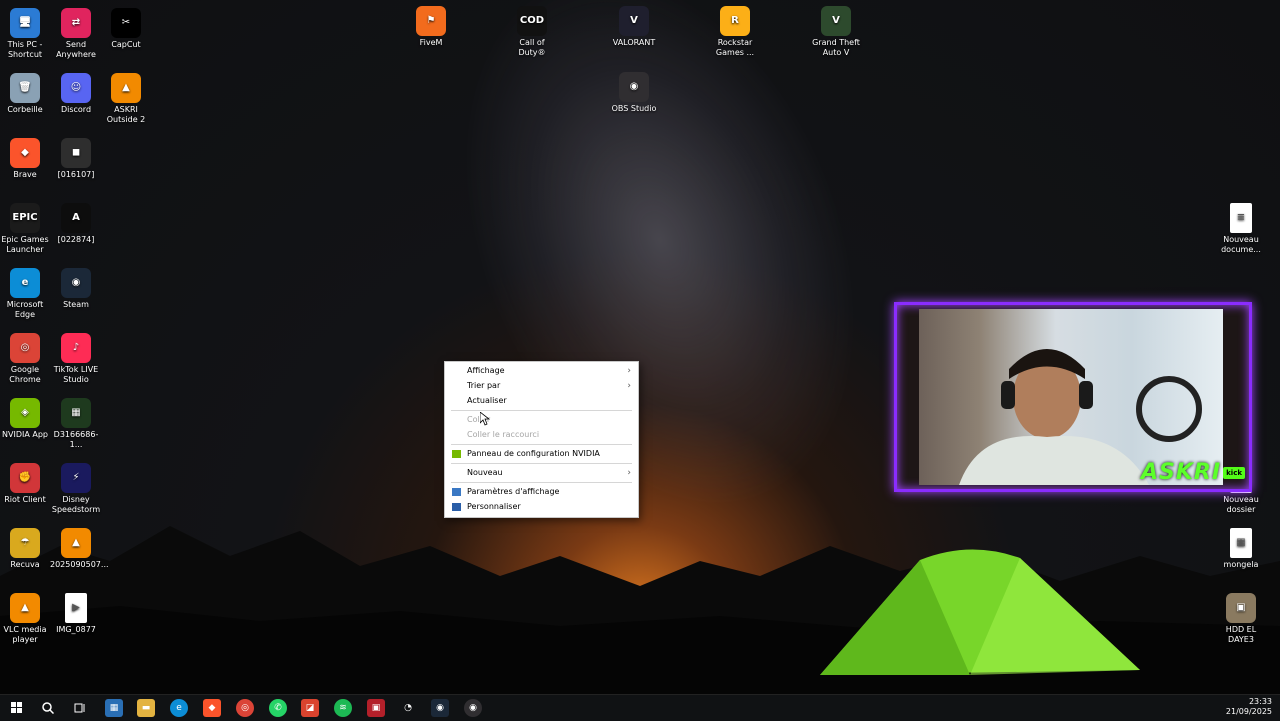  I want to click on webcam-feed, so click(1071, 397).